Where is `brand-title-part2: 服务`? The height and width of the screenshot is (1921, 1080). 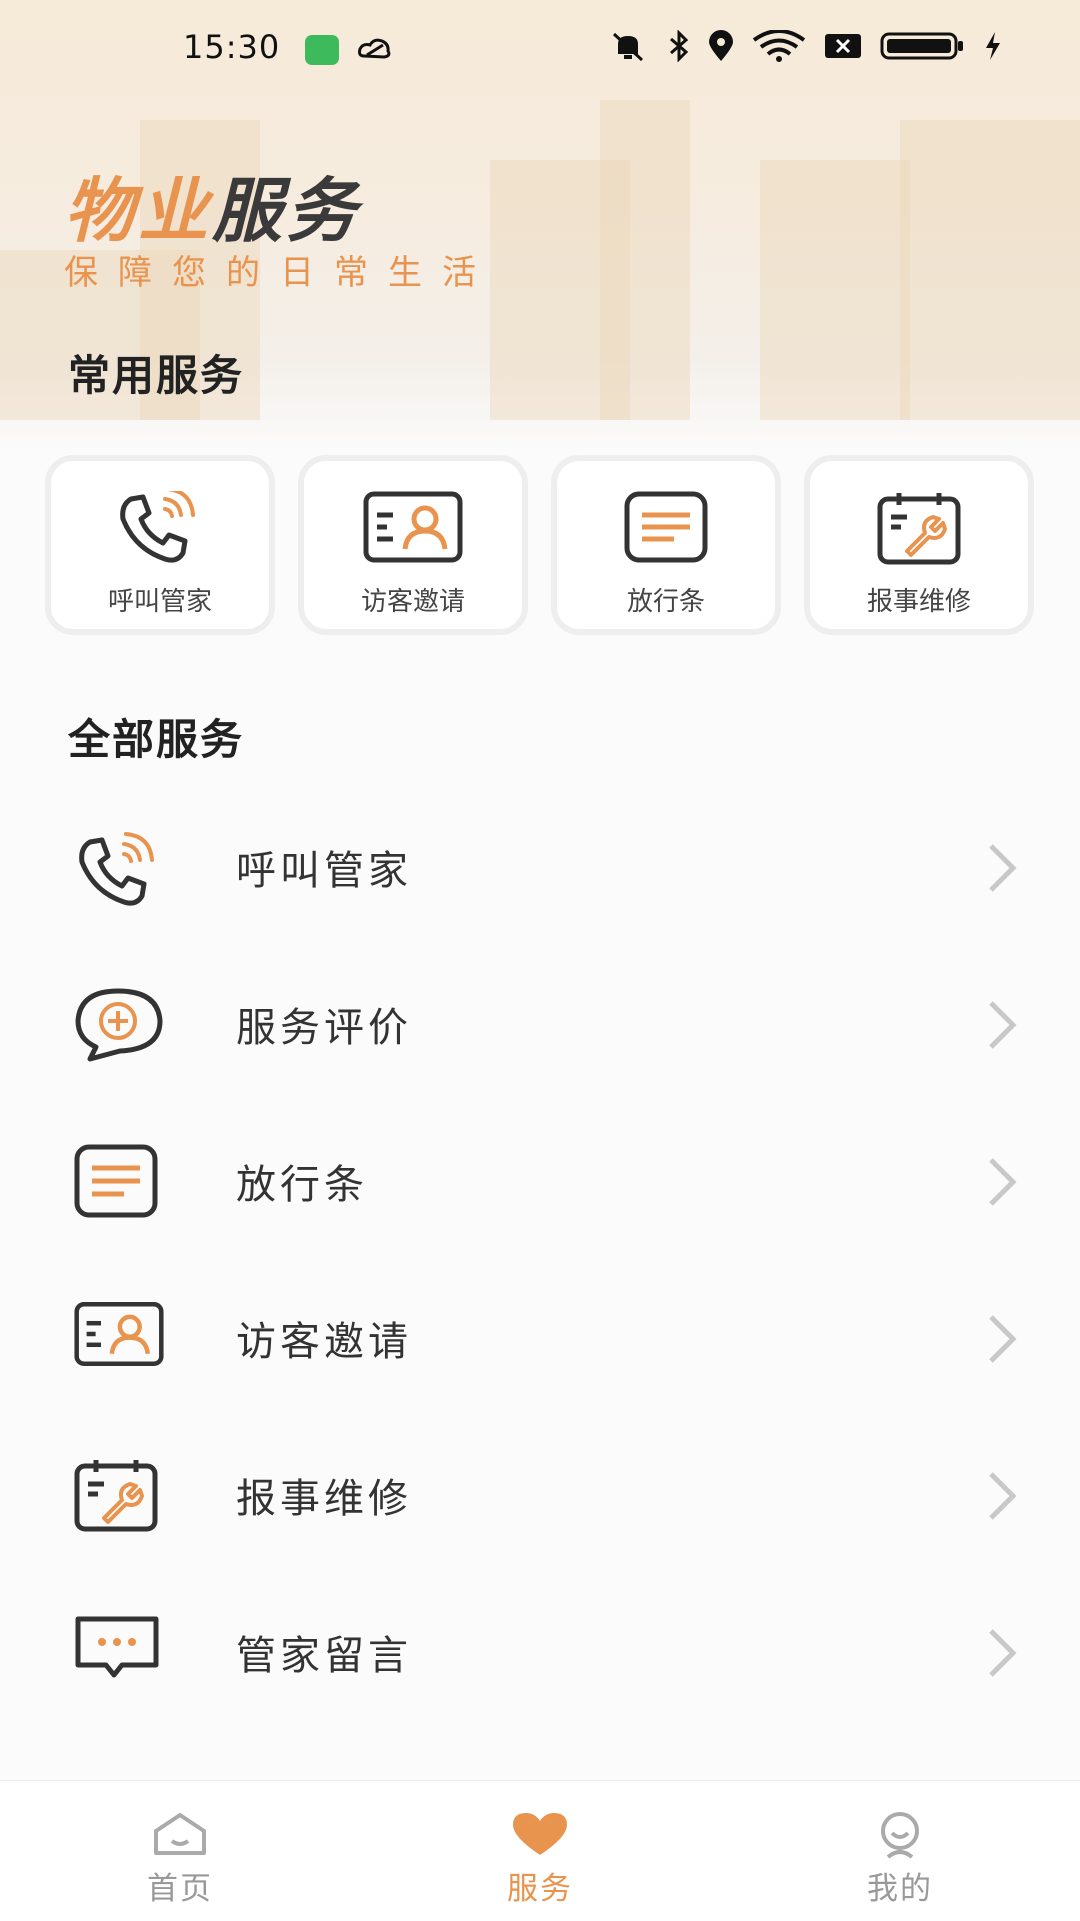
brand-title-part2: 服务 is located at coordinates (286, 211).